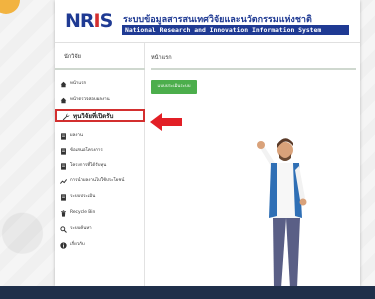 The image size is (375, 299). What do you see at coordinates (106, 21) in the screenshot?
I see `logo-letter: S` at bounding box center [106, 21].